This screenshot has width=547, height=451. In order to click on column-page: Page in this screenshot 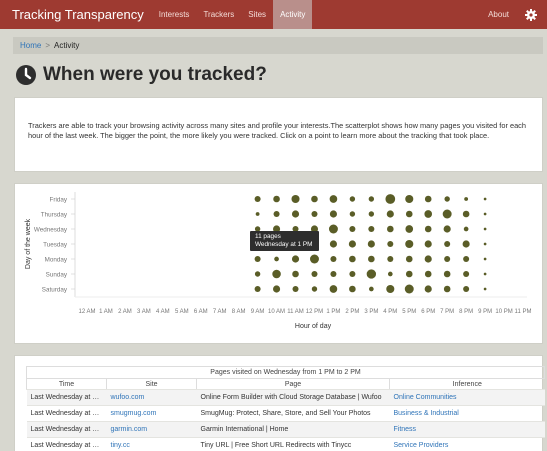, I will do `click(293, 384)`.